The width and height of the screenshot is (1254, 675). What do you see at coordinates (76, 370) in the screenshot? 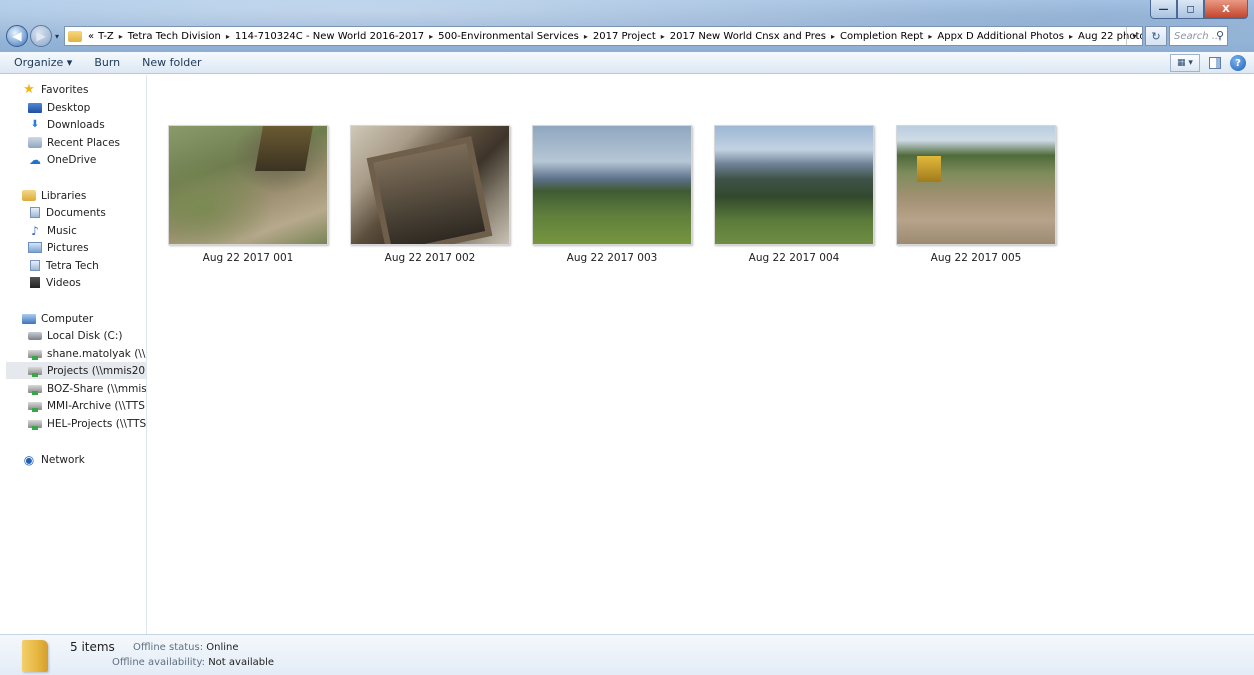
I see `nav-drive-projects: Projects (\\mmis207fs1.` at bounding box center [76, 370].